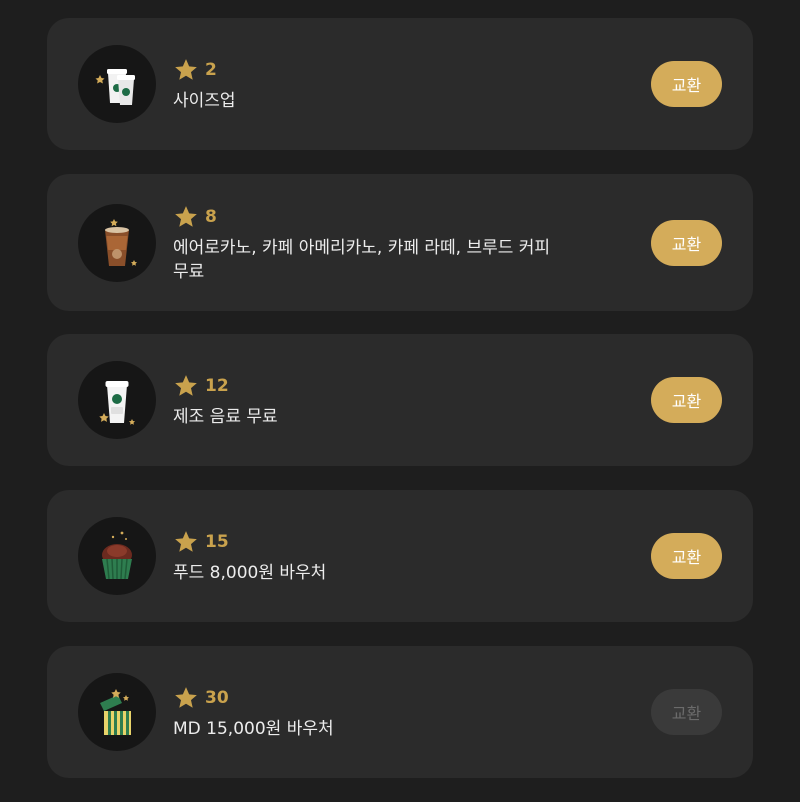 Image resolution: width=800 pixels, height=802 pixels. I want to click on reward-card: 30 MD 15,000원 바우처 교환, so click(400, 712).